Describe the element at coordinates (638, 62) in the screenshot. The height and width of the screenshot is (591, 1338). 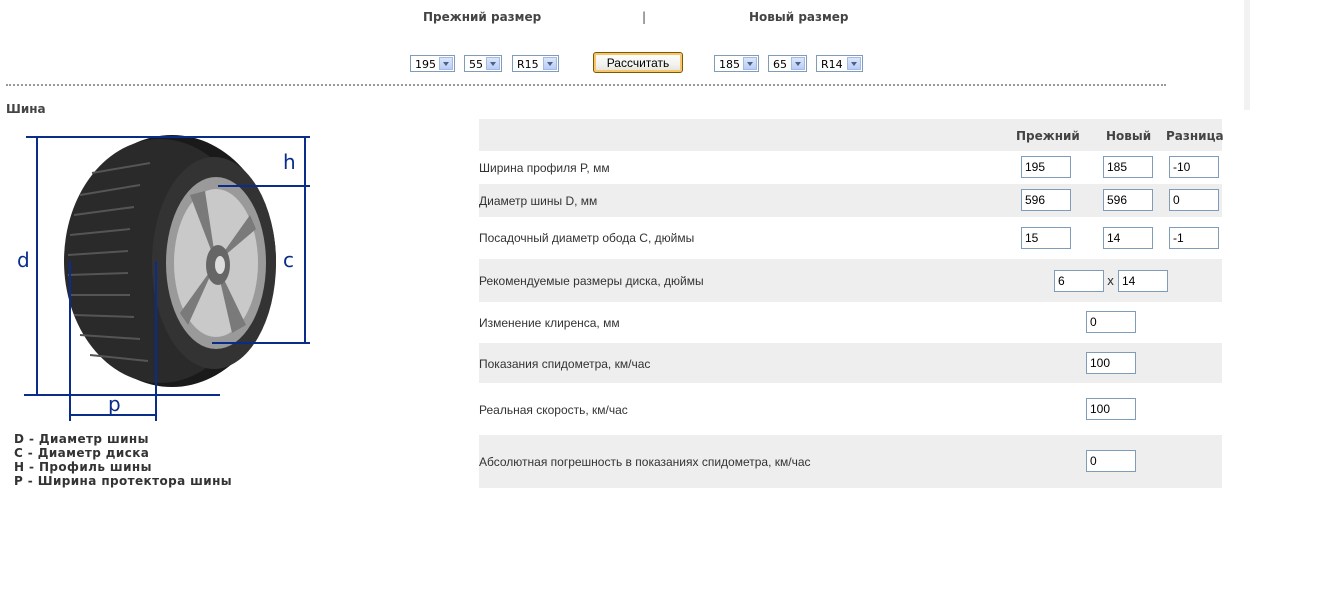
I see `calculate-button: Рассчитать` at that location.